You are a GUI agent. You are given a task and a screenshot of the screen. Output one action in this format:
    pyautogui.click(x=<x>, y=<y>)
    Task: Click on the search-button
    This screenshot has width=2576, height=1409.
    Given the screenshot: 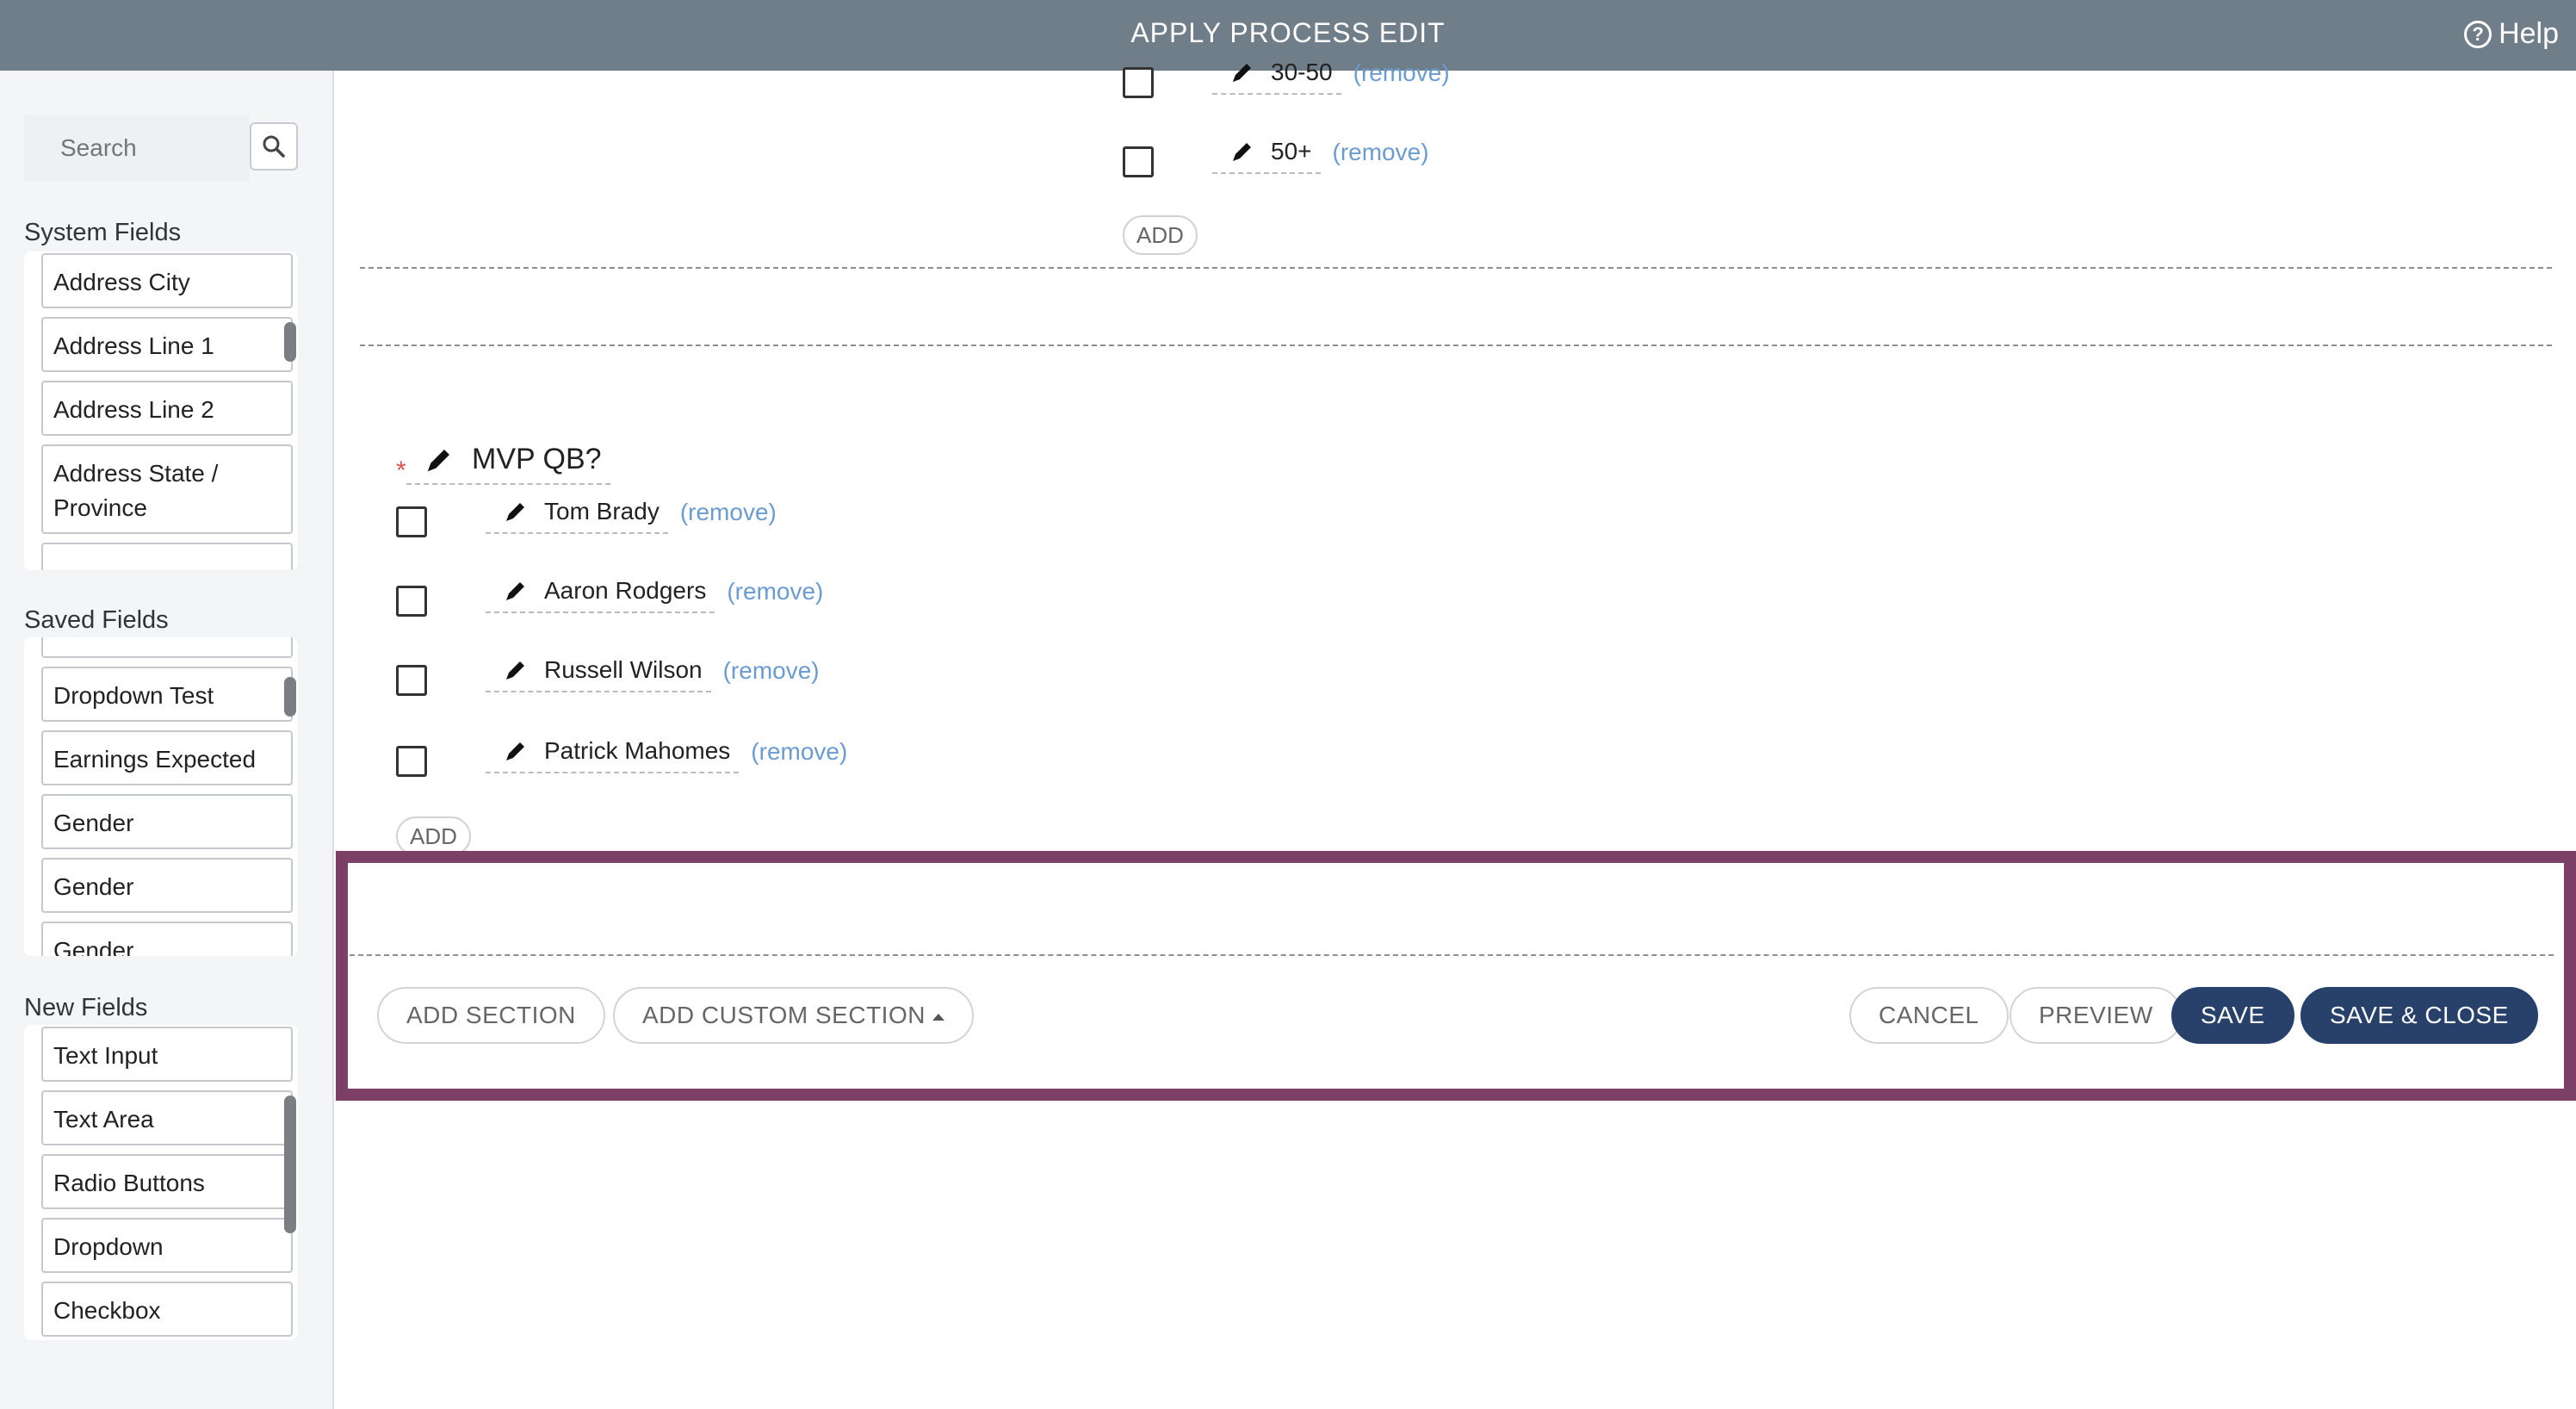 What is the action you would take?
    pyautogui.click(x=274, y=146)
    